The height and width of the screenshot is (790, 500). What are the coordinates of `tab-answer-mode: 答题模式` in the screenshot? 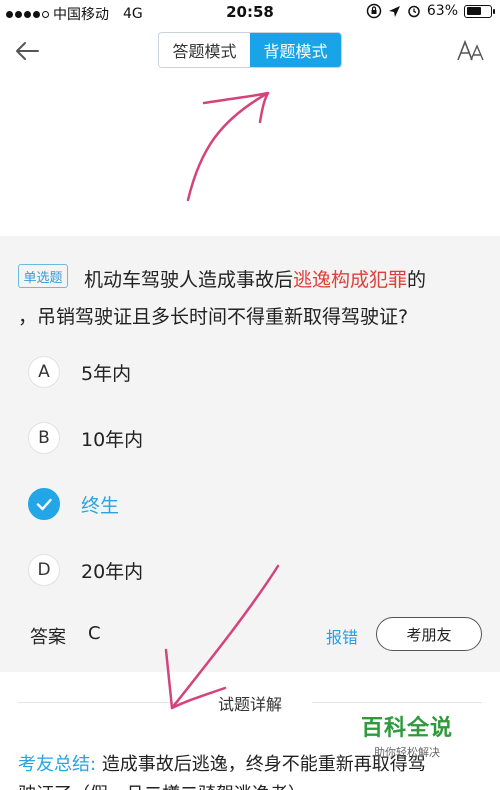 It's located at (204, 50).